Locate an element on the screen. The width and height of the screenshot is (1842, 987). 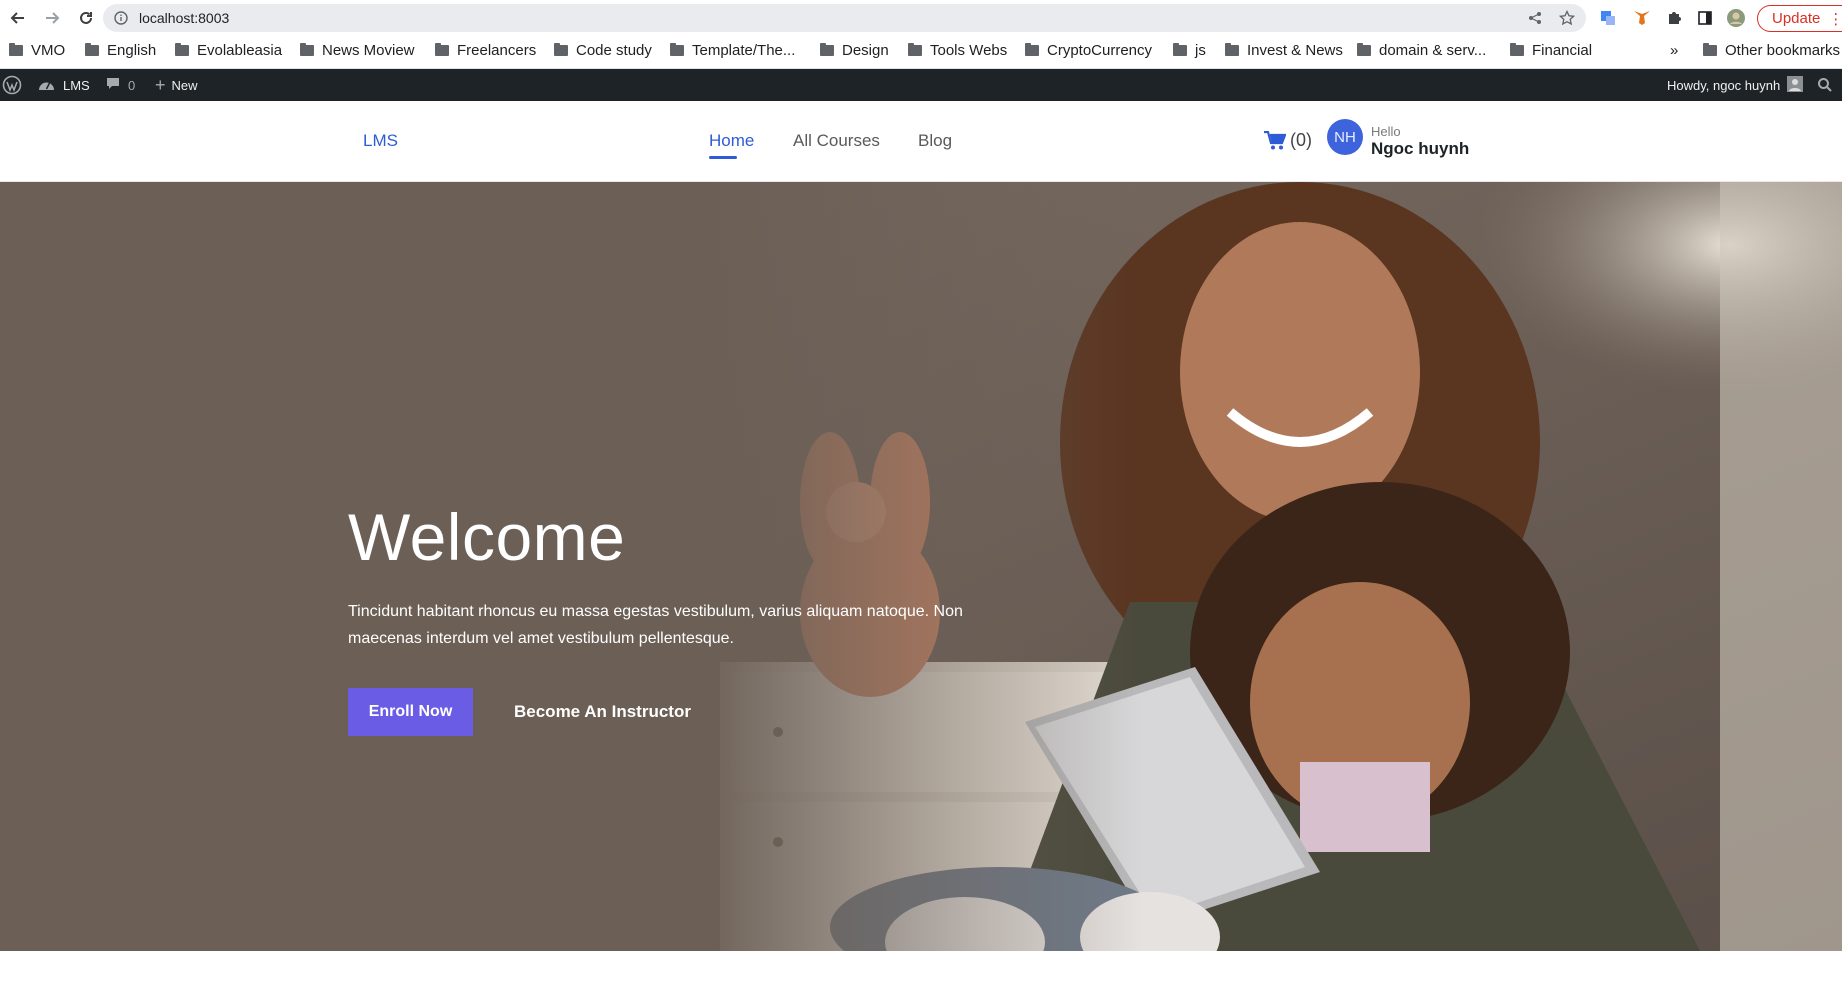
url-text: localhost:8003 is located at coordinates (184, 18).